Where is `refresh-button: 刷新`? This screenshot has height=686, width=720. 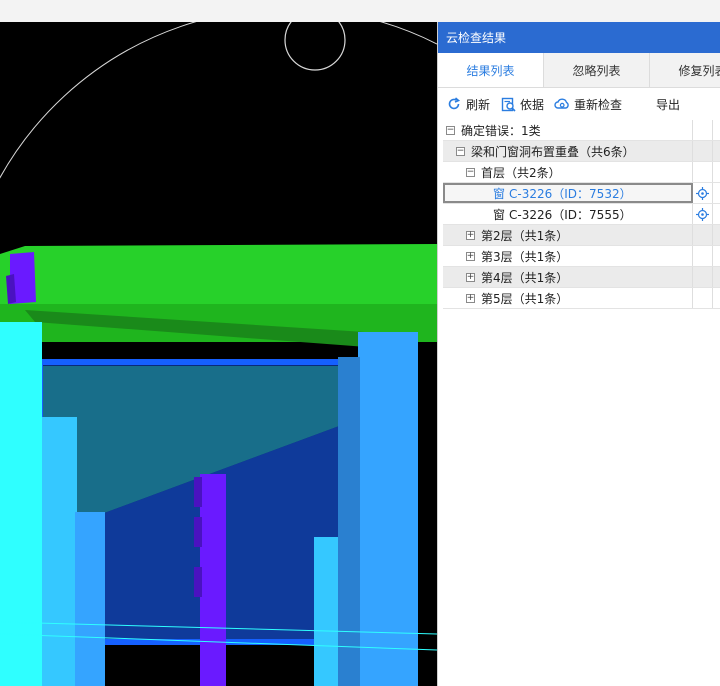 refresh-button: 刷新 is located at coordinates (468, 104).